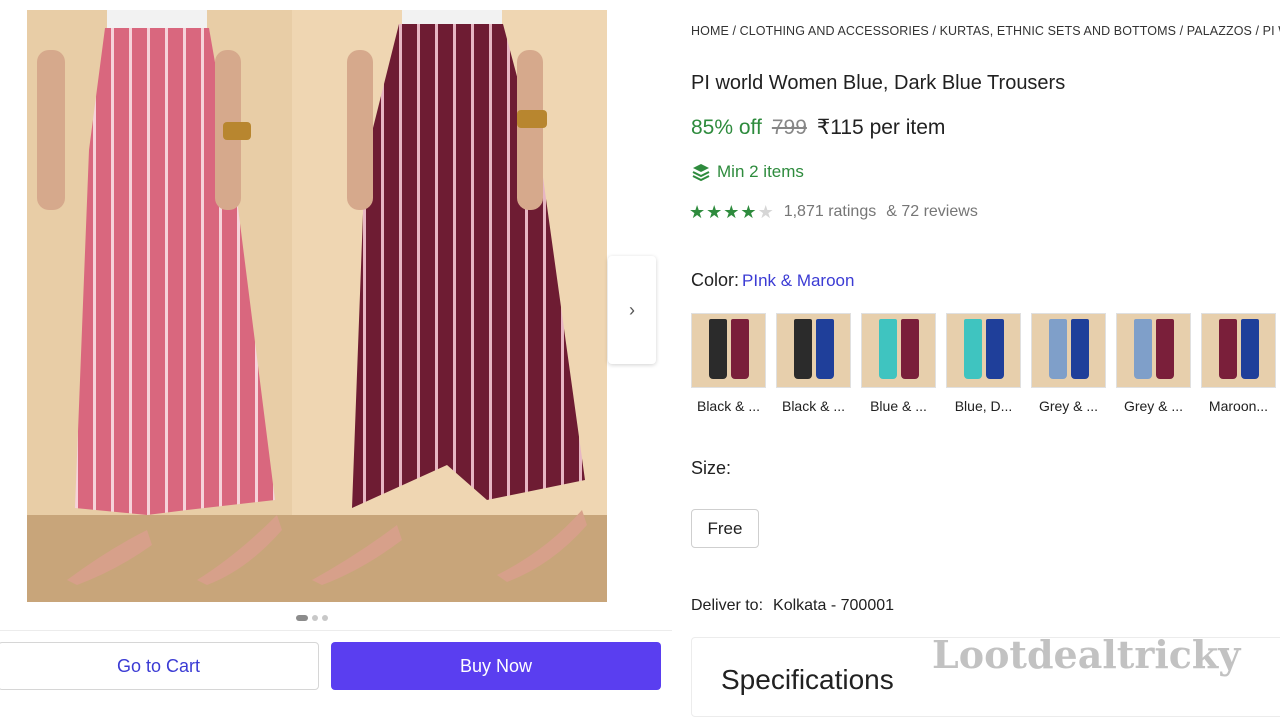 The image size is (1280, 717). What do you see at coordinates (715, 280) in the screenshot?
I see `color-label: Color:` at bounding box center [715, 280].